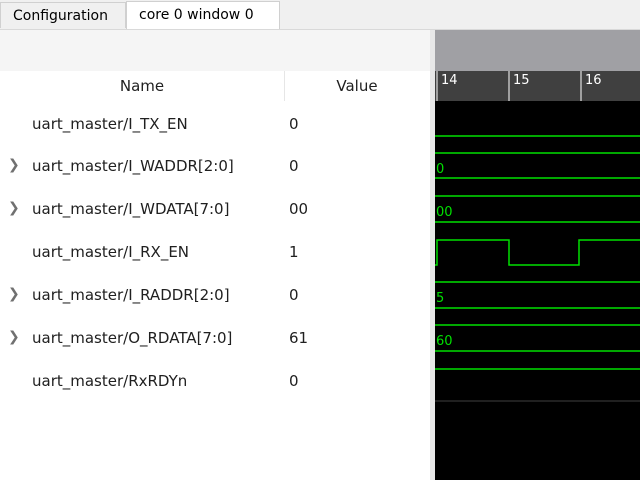 Image resolution: width=640 pixels, height=480 pixels. Describe the element at coordinates (215, 381) in the screenshot. I see `signal-row-rxrdyn: uart_master/RxRDYn 0` at that location.